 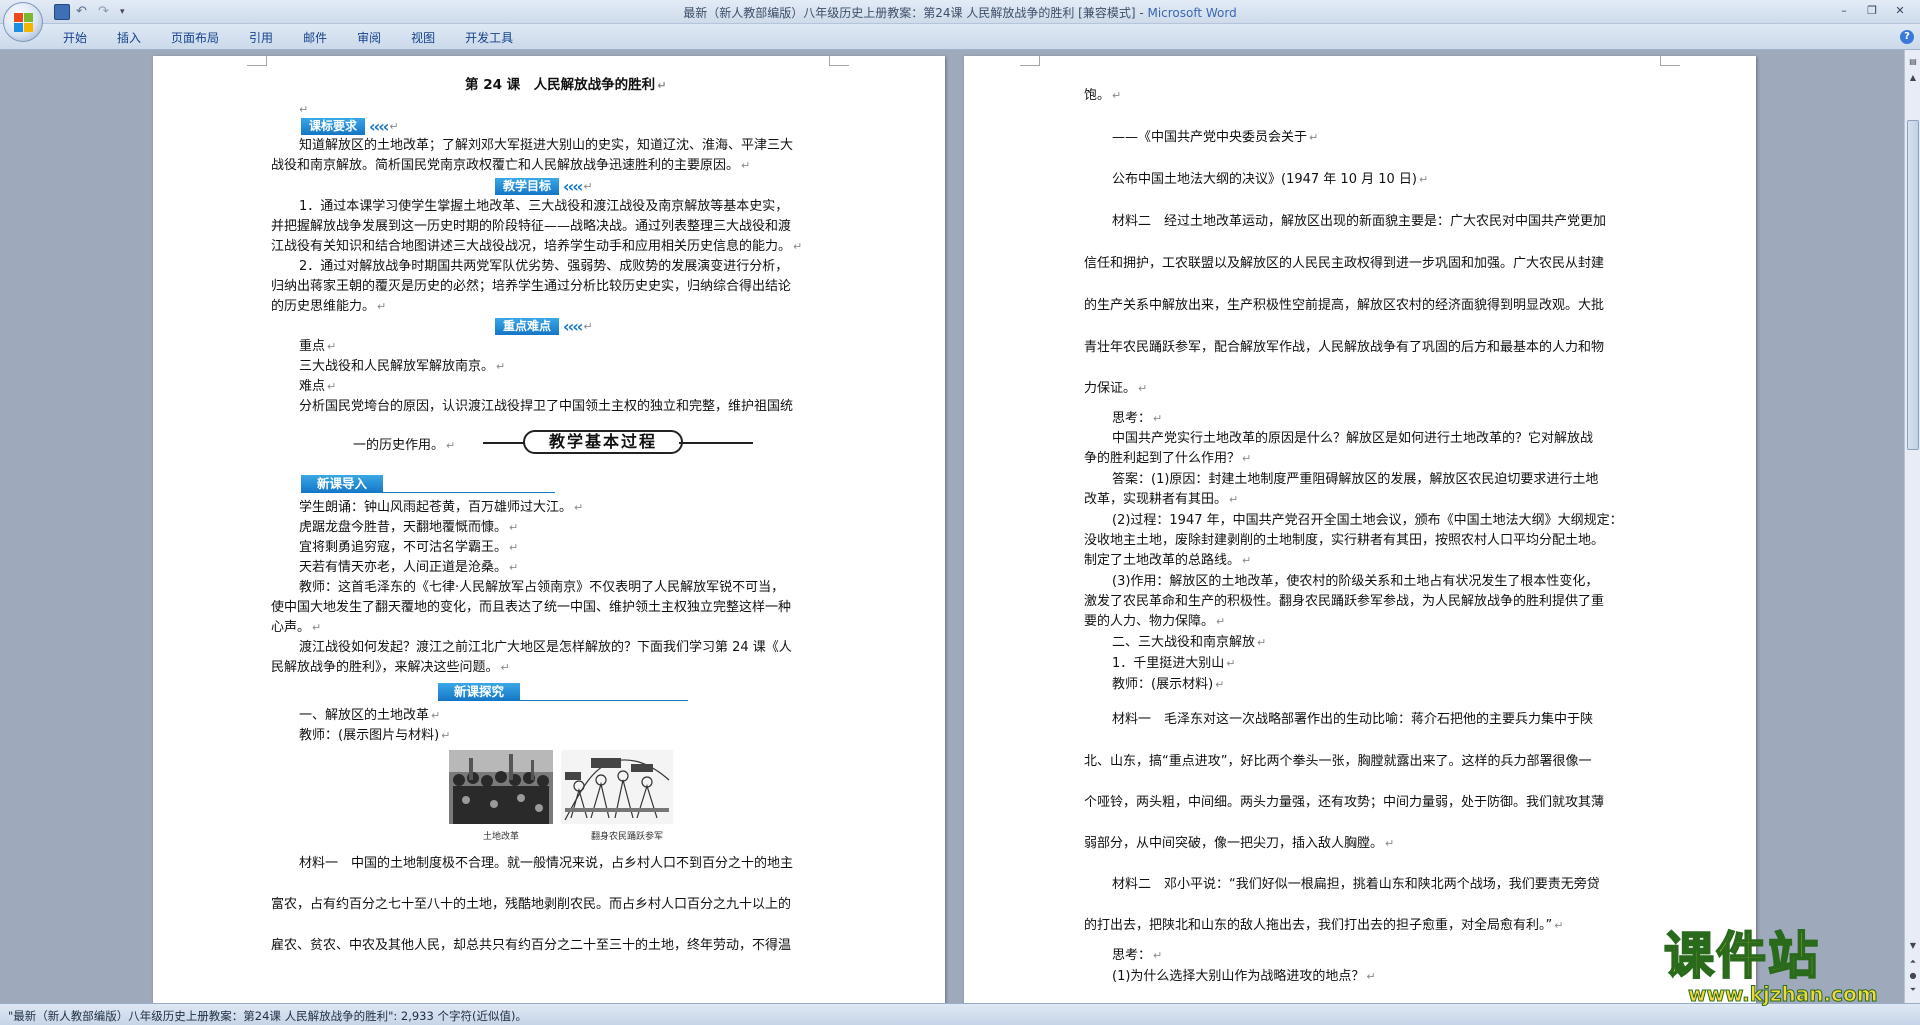 What do you see at coordinates (1324, 925) in the screenshot?
I see `paragraph: 的打出去，把陕北和山东的敌人拖出去，我们打出去的担子愈重，对全局愈有利。” ↵` at bounding box center [1324, 925].